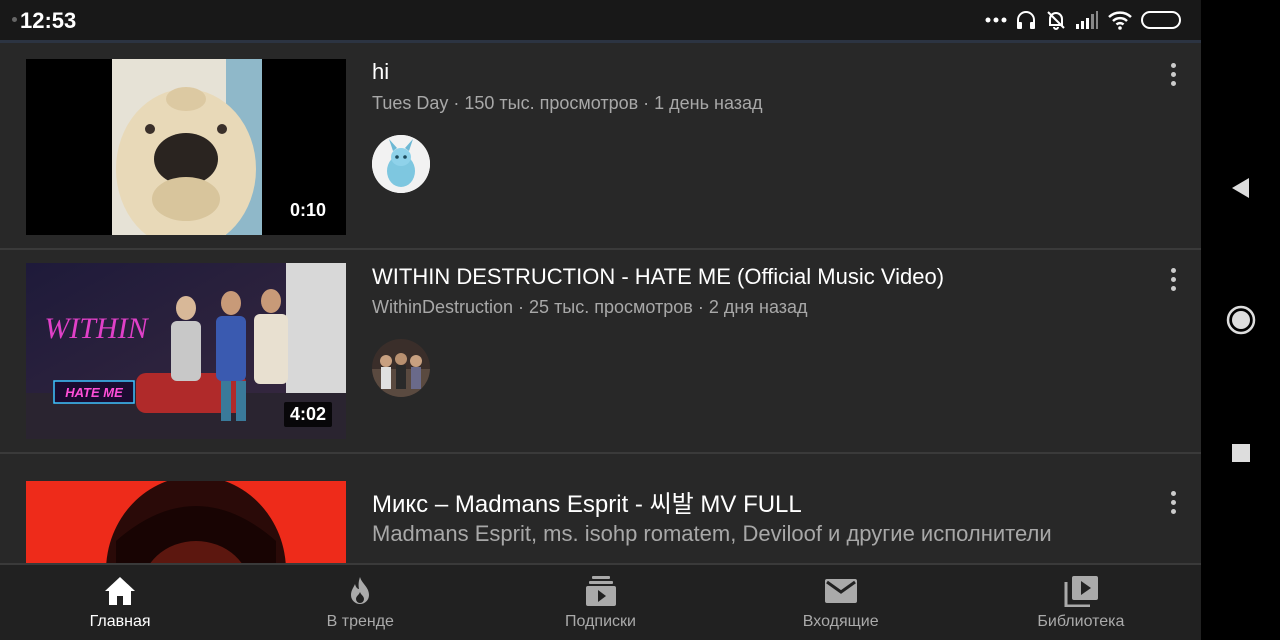 Image resolution: width=1280 pixels, height=640 pixels. Describe the element at coordinates (1081, 621) in the screenshot. I see `nav-library-label: Библиотека` at that location.